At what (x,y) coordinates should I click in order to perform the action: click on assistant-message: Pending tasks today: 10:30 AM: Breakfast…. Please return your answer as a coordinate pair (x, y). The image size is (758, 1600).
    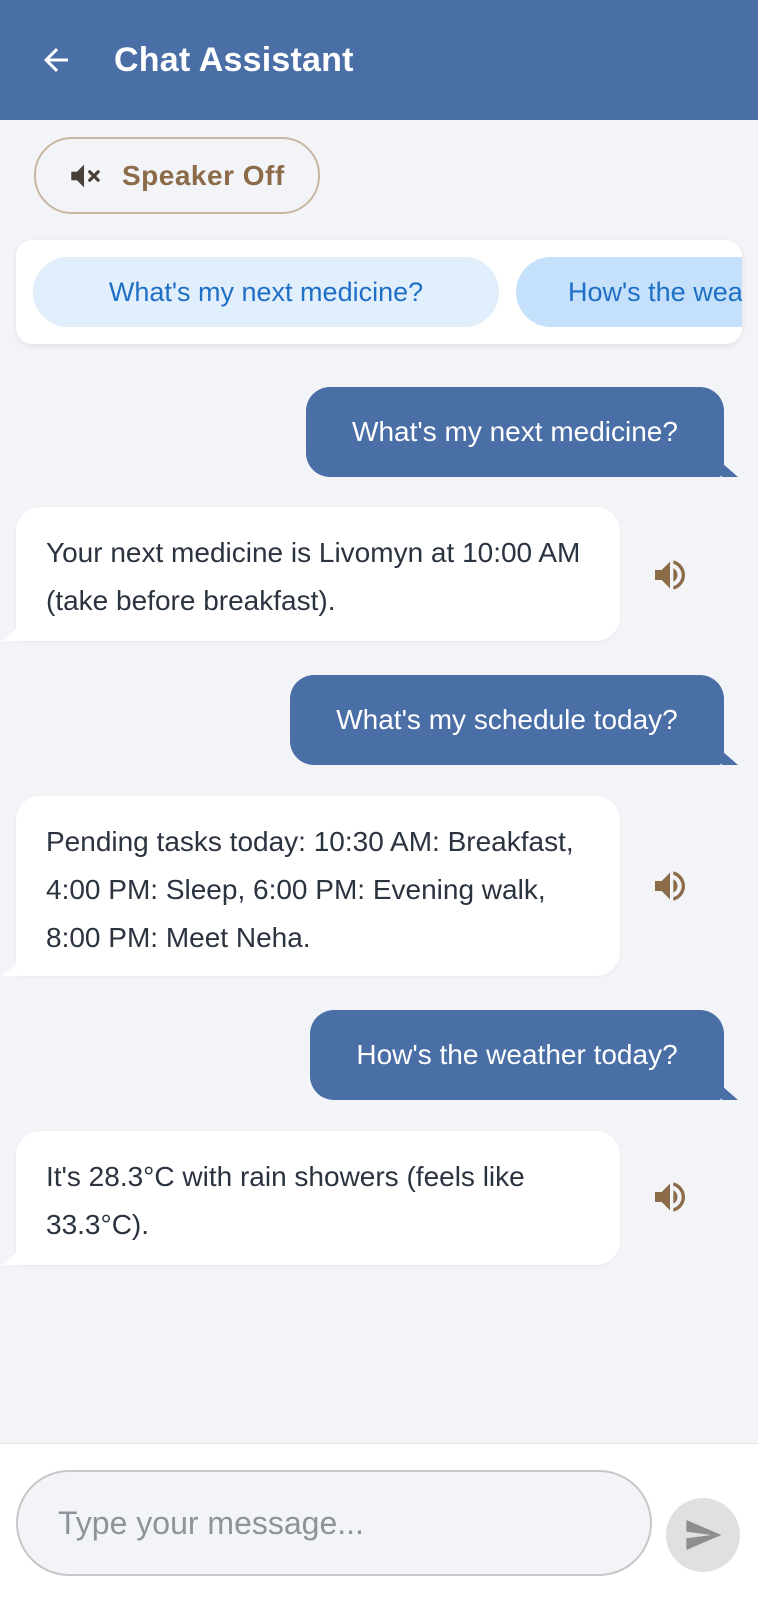
    Looking at the image, I should click on (311, 886).